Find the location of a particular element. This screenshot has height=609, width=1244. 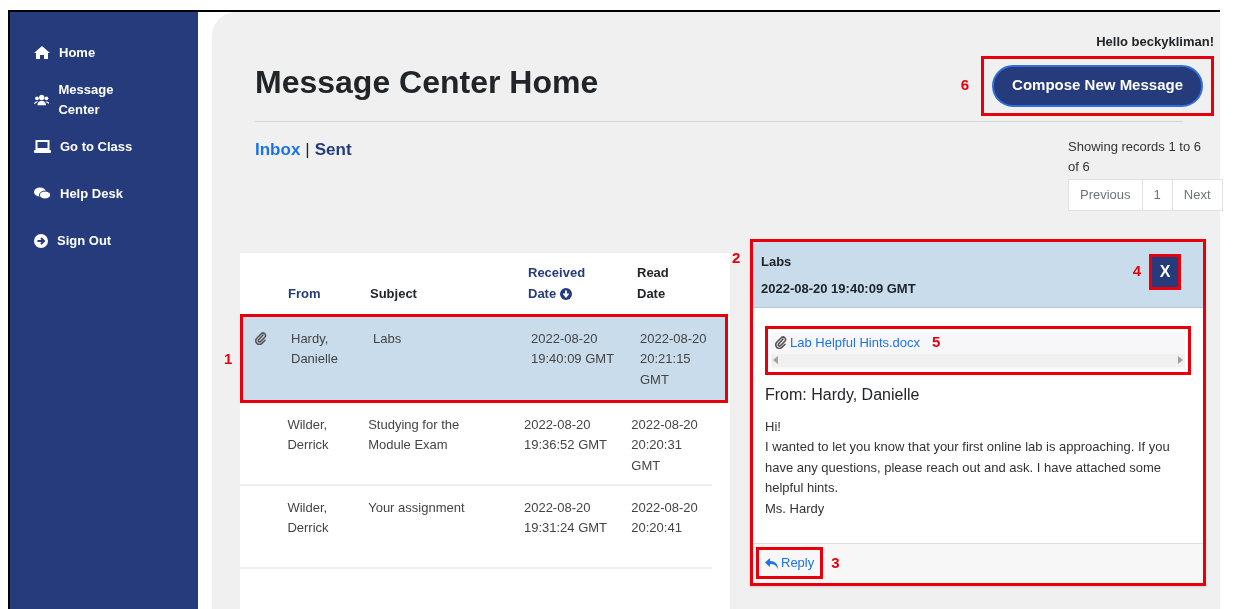

arrow-circle-icon is located at coordinates (41, 240).